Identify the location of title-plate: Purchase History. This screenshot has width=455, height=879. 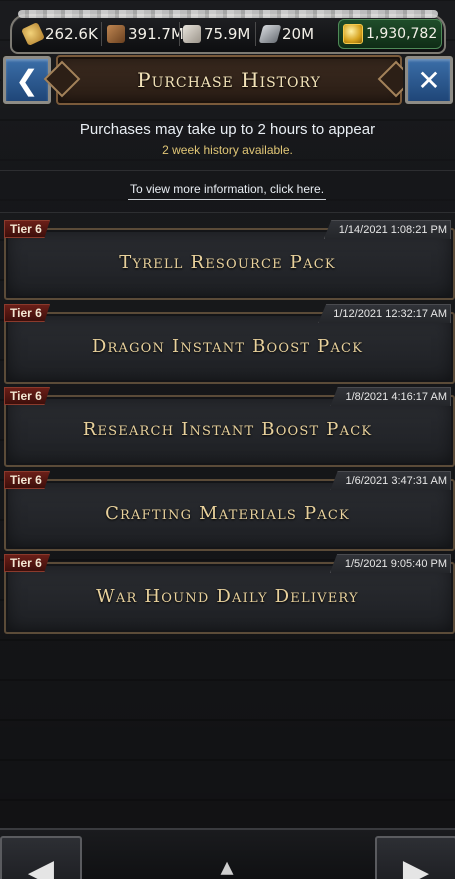
(229, 80).